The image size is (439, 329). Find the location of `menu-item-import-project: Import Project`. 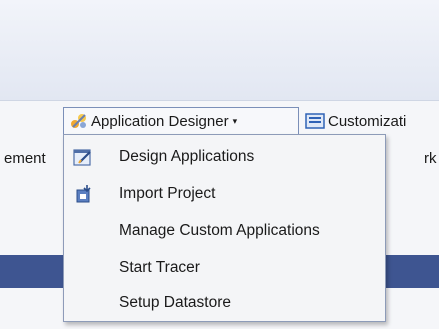

menu-item-import-project: Import Project is located at coordinates (224, 194).